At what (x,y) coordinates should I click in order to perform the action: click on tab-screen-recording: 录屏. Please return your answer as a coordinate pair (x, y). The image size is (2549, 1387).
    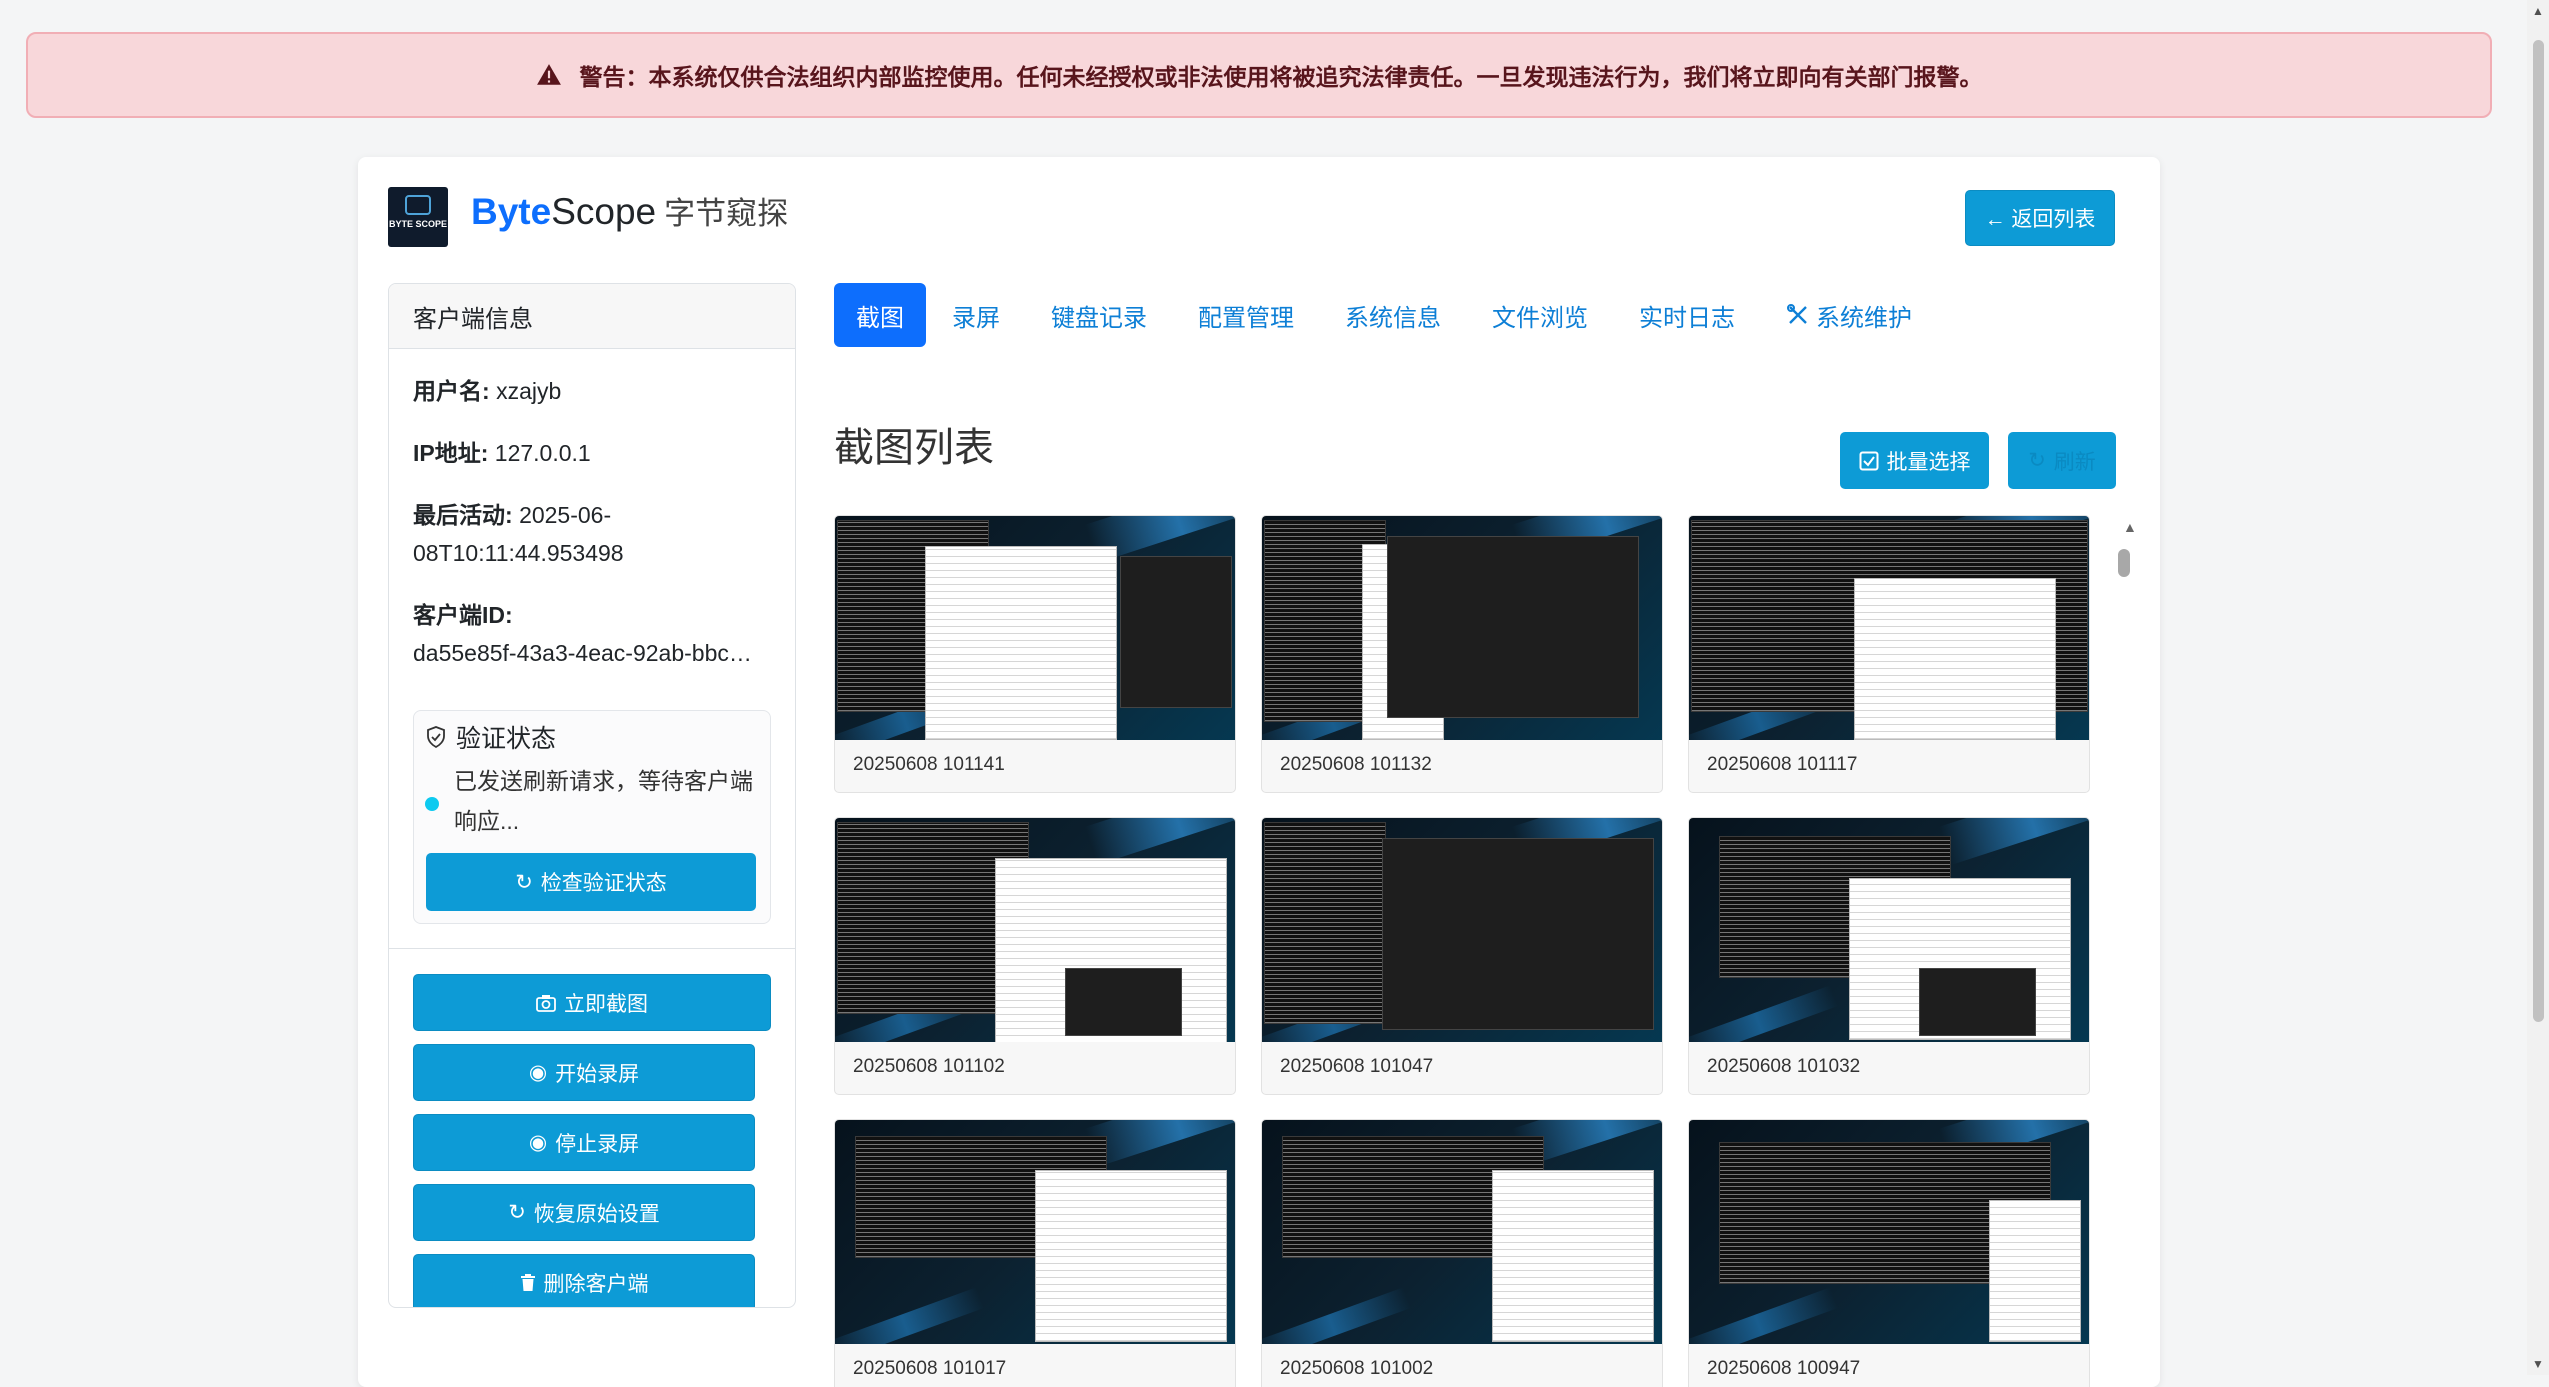
    Looking at the image, I should click on (976, 315).